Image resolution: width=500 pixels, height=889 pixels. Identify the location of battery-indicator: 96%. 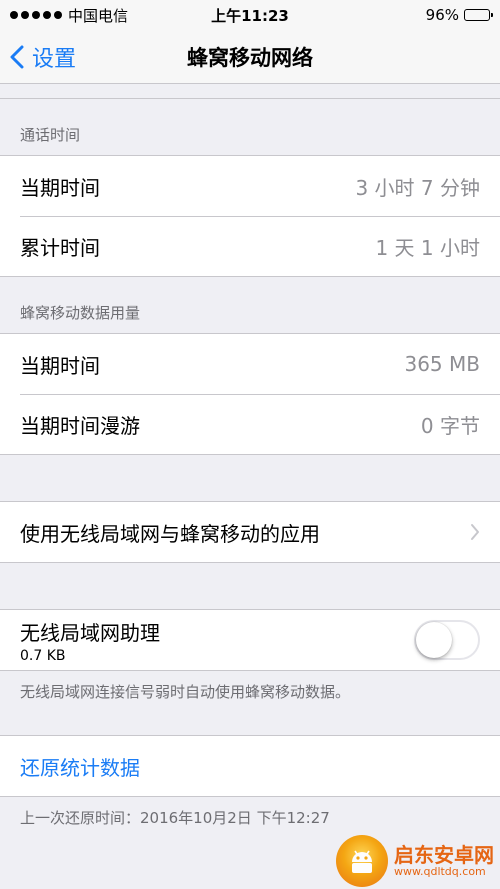
(459, 15).